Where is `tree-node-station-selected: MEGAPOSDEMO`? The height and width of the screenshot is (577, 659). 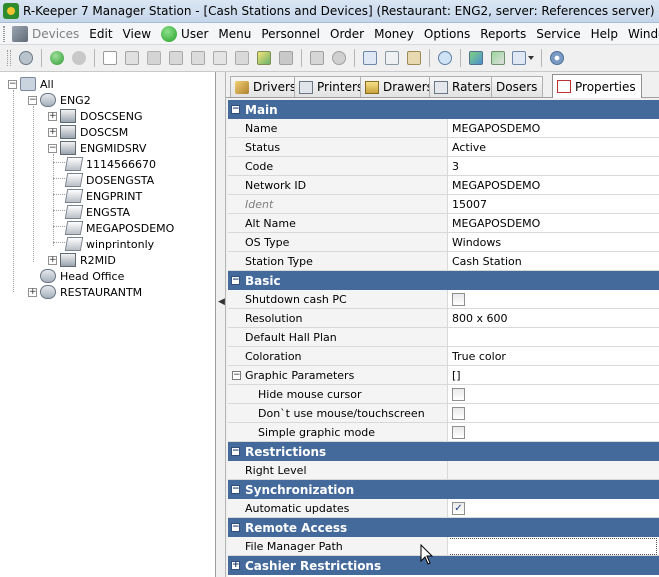
tree-node-station-selected: MEGAPOSDEMO is located at coordinates (119, 228).